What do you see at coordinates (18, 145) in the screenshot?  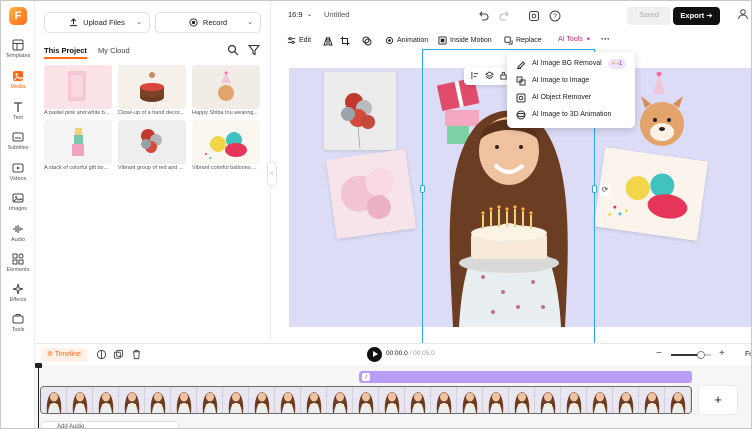 I see `rail-item-subtitles: Subtitles` at bounding box center [18, 145].